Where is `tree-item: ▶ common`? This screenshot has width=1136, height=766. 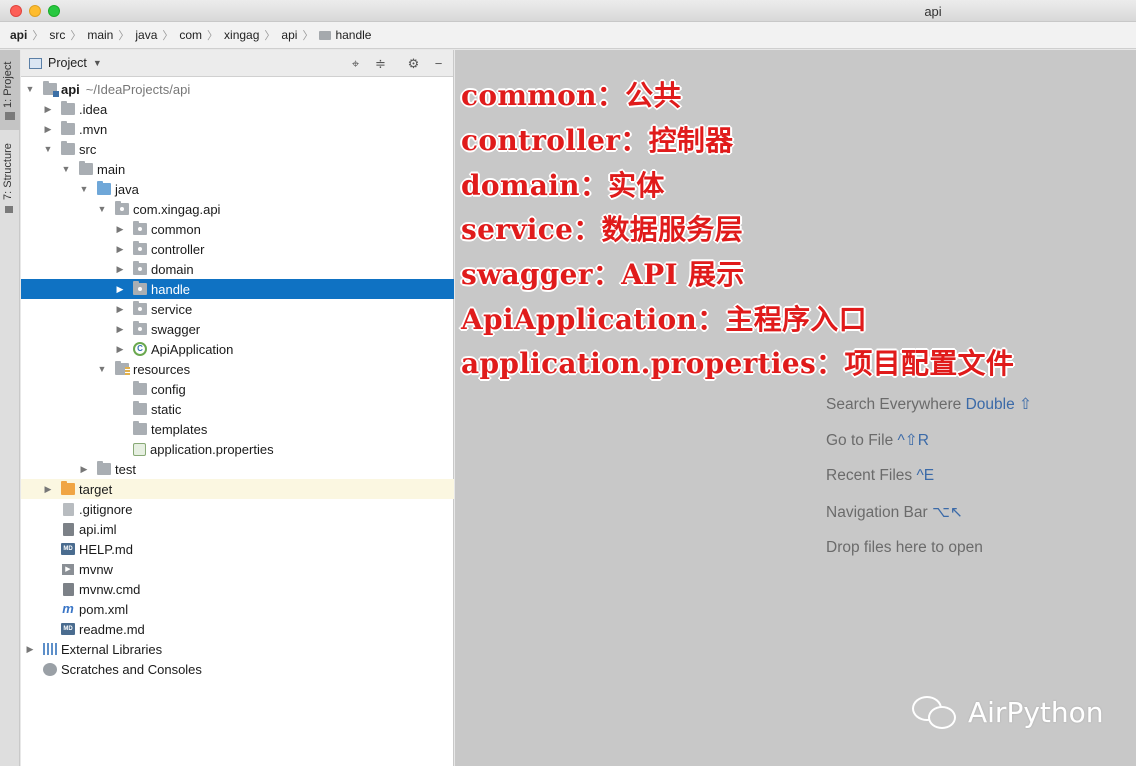 tree-item: ▶ common is located at coordinates (237, 229).